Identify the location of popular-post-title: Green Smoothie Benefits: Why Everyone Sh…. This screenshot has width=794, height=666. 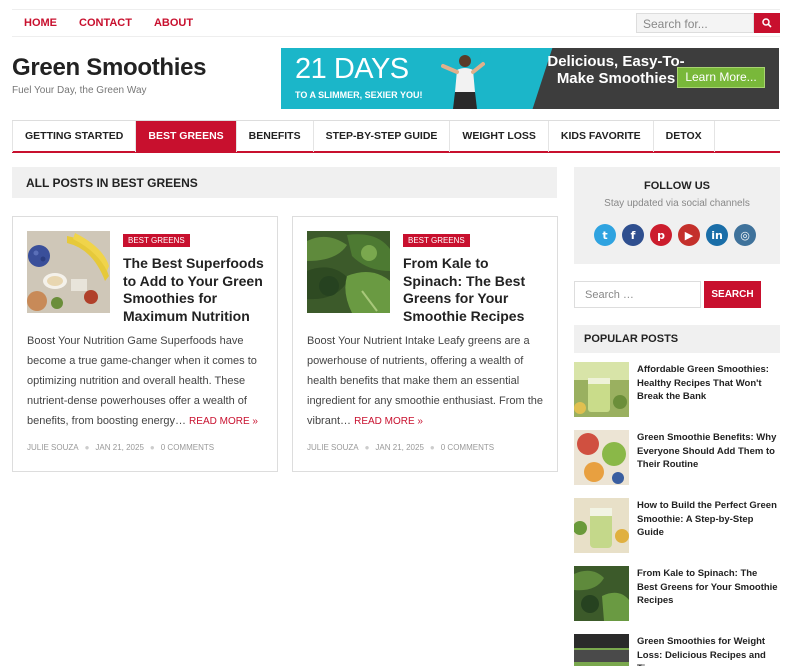
(708, 451).